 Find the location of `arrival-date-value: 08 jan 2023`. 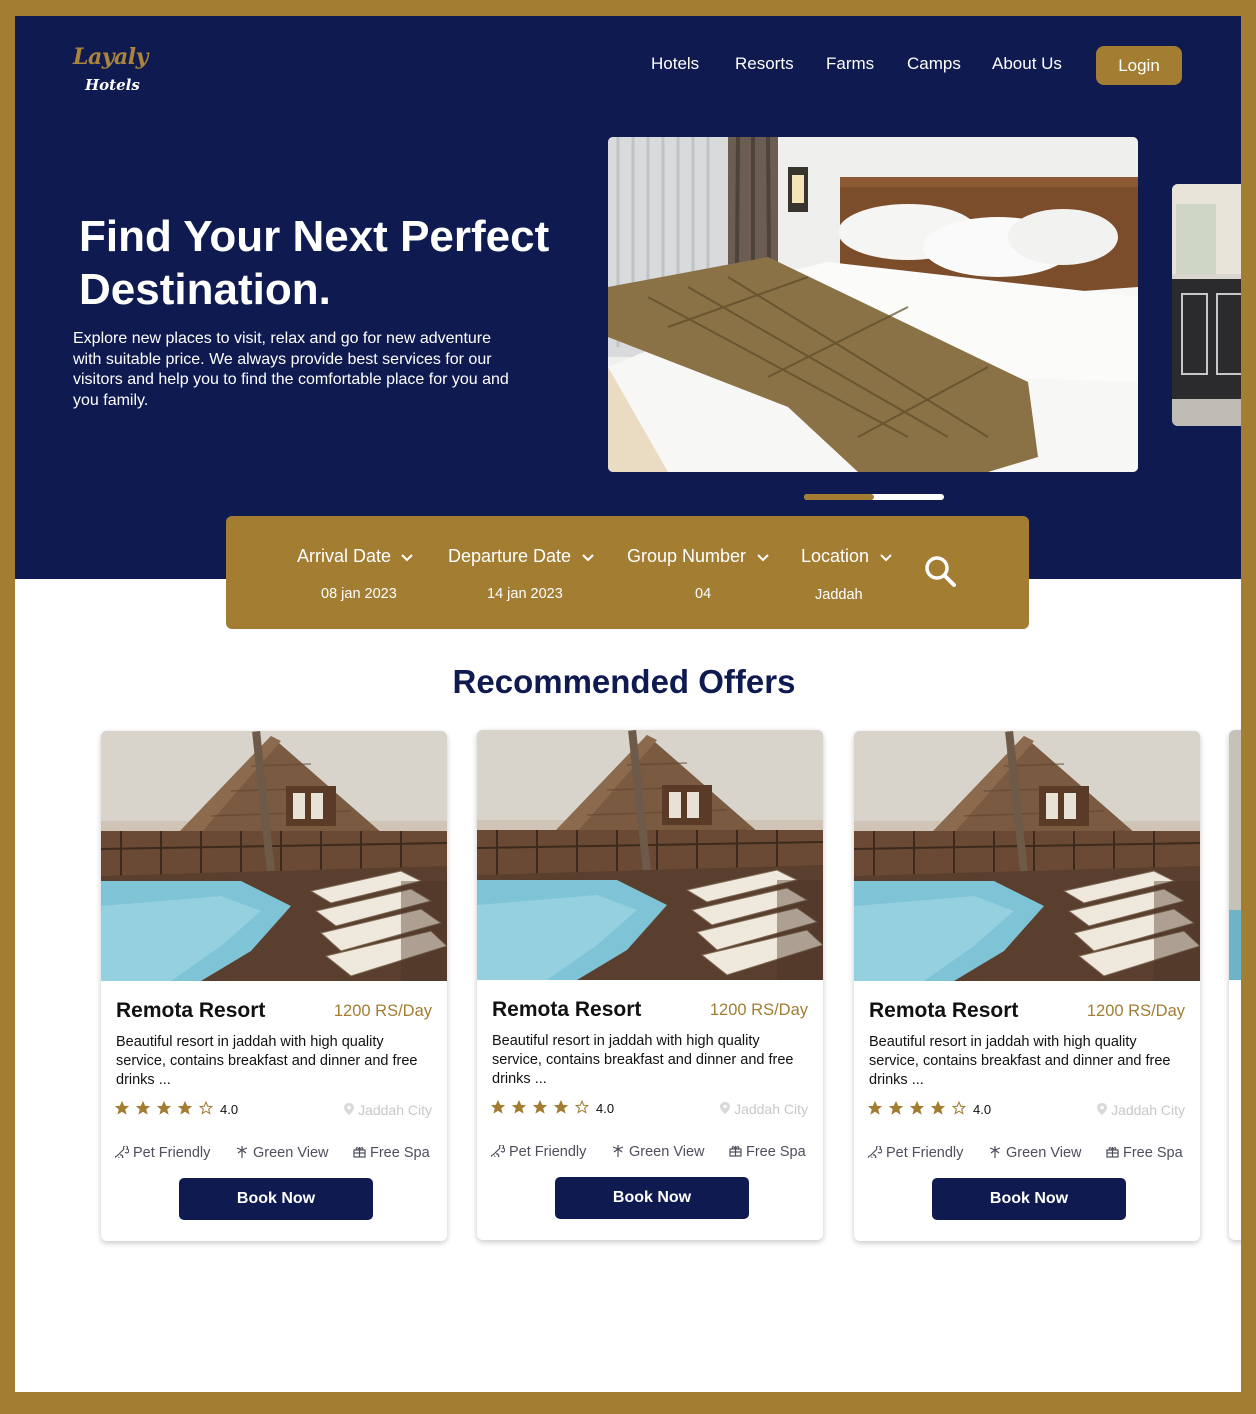

arrival-date-value: 08 jan 2023 is located at coordinates (359, 594).